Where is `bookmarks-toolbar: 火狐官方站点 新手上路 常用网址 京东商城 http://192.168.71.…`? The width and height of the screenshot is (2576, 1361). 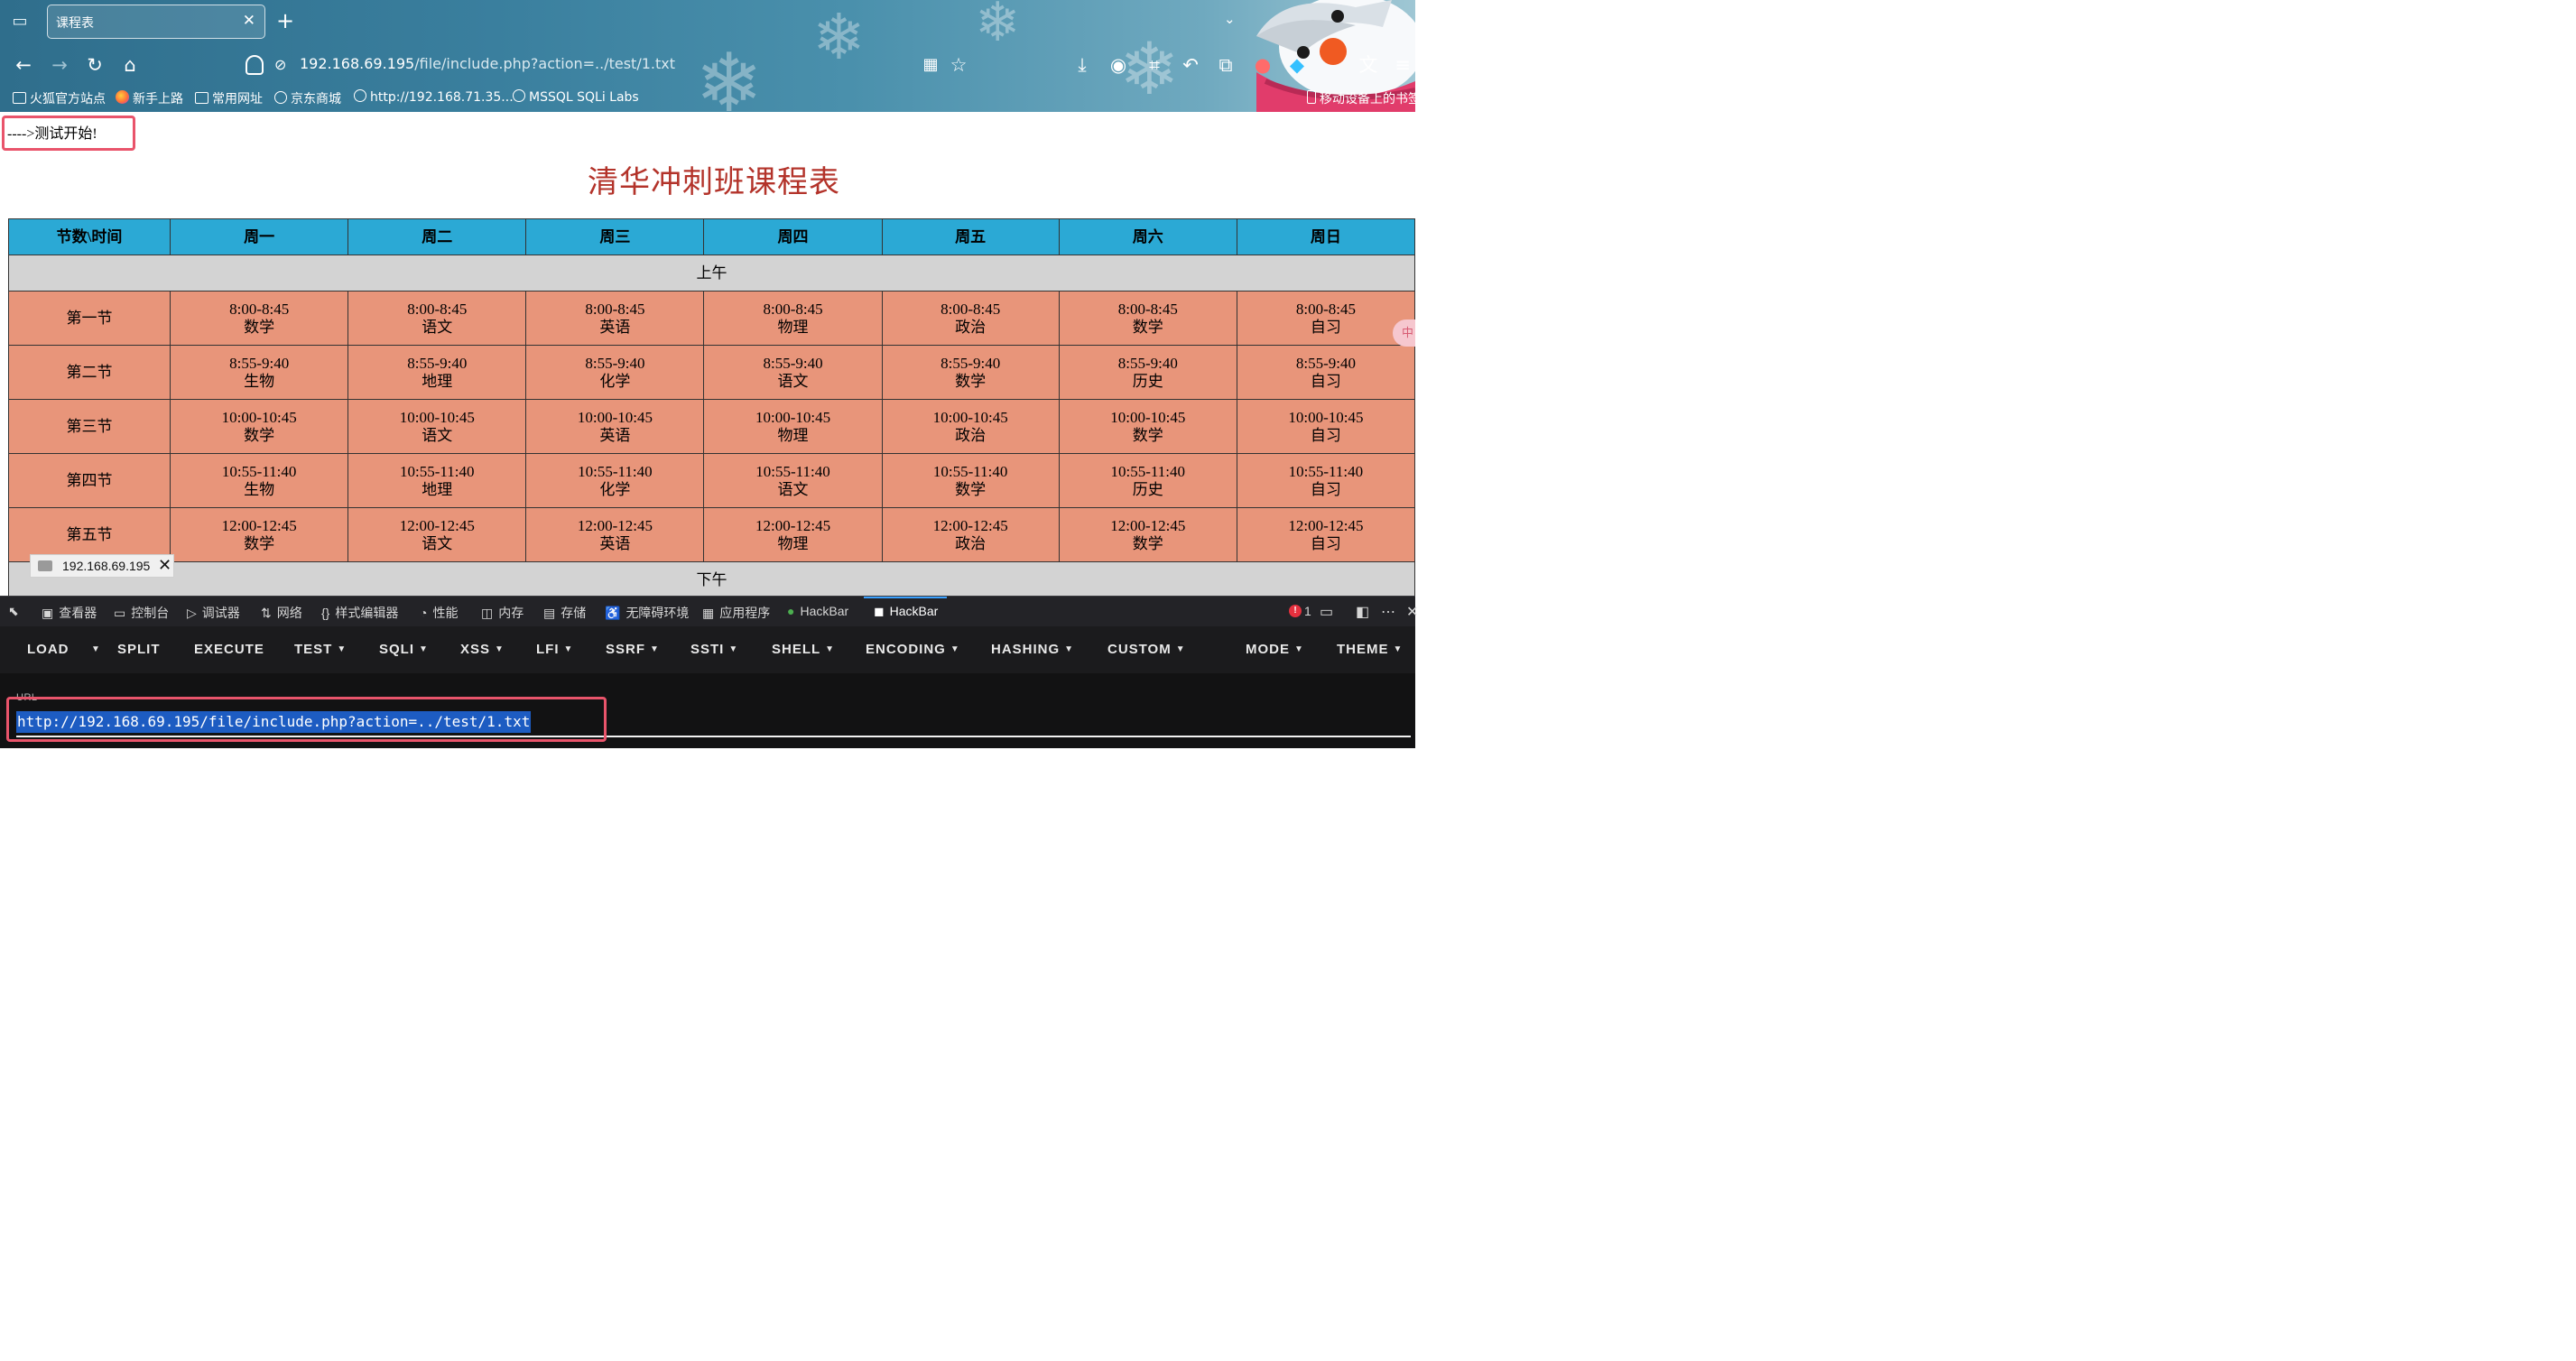 bookmarks-toolbar: 火狐官方站点 新手上路 常用网址 京东商城 http://192.168.71.… is located at coordinates (708, 98).